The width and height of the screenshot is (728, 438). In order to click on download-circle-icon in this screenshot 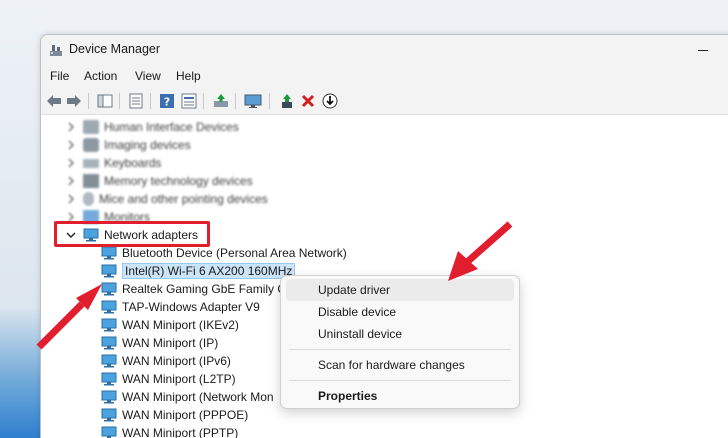, I will do `click(330, 101)`.